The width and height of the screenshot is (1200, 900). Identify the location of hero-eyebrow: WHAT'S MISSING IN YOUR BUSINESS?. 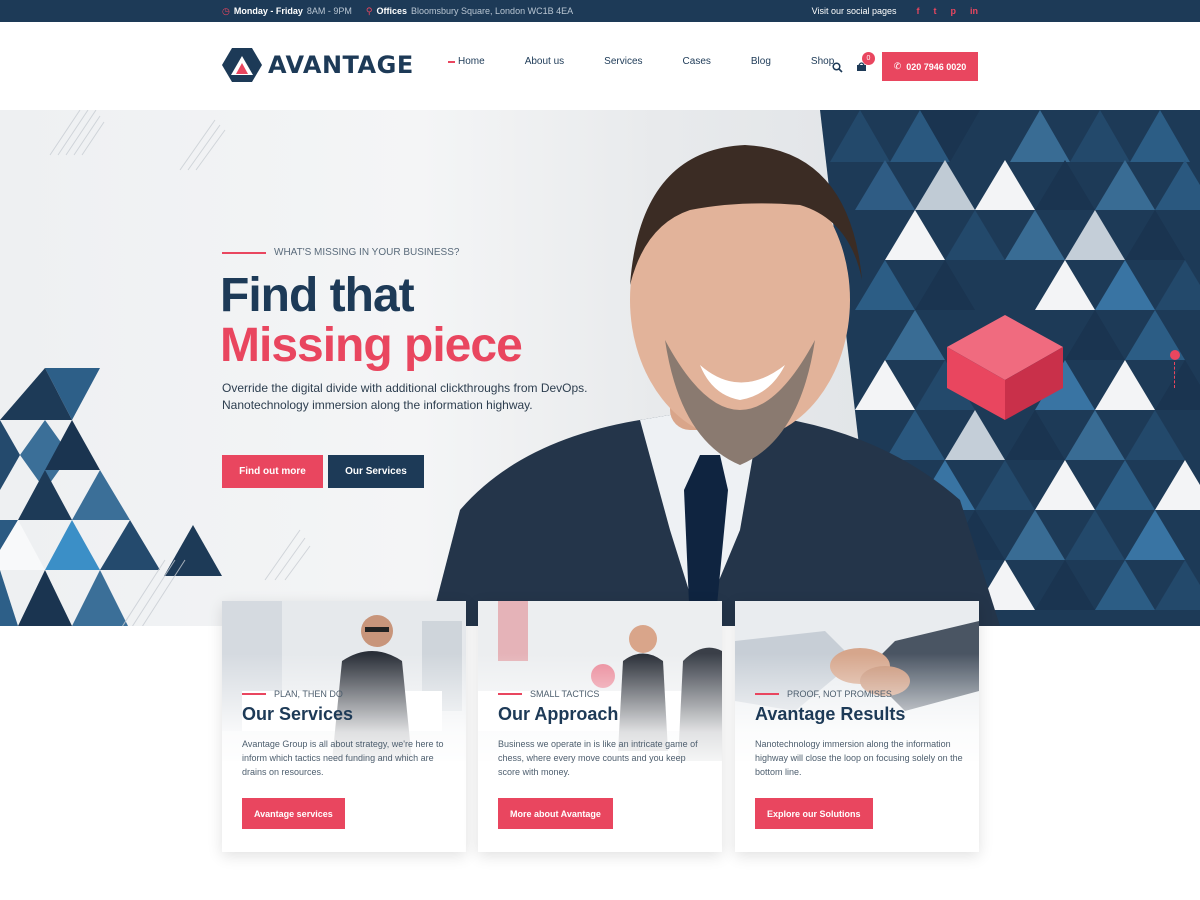
(340, 252).